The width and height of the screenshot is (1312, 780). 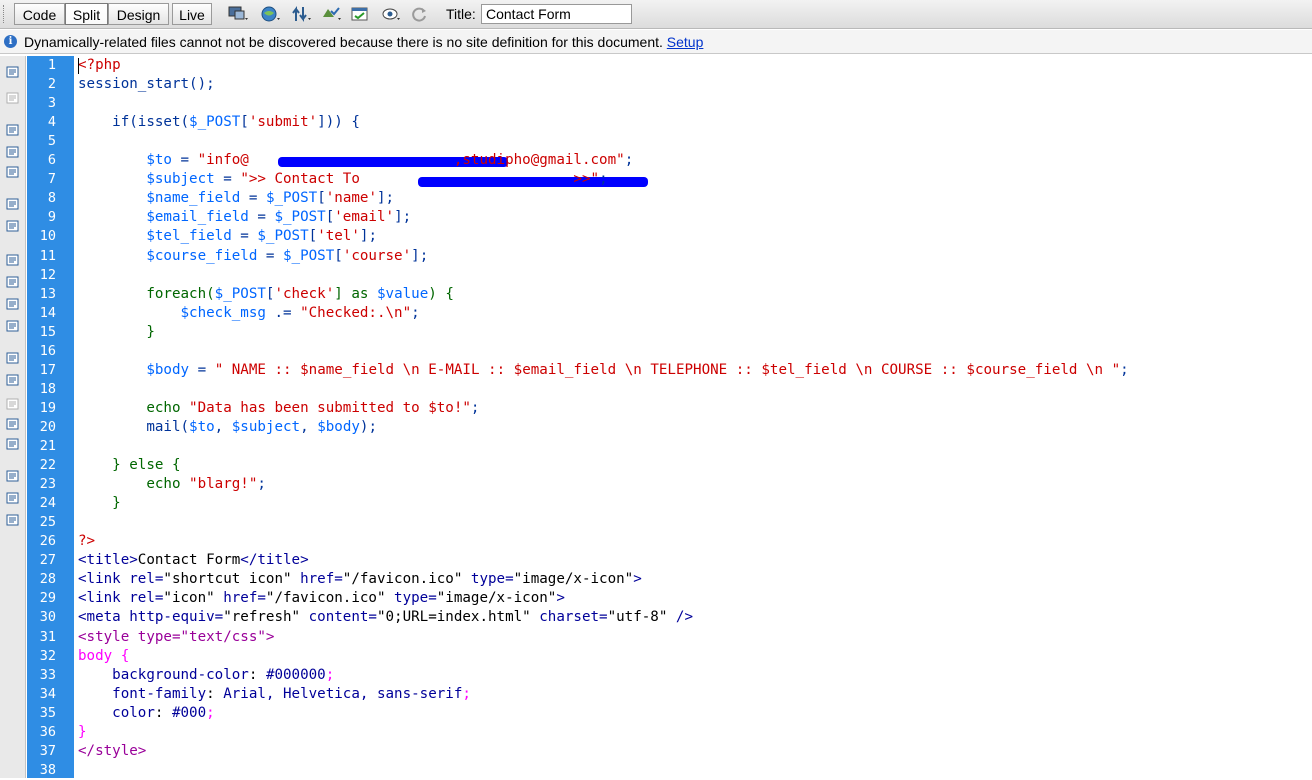 What do you see at coordinates (261, 484) in the screenshot?
I see `code-token: ;` at bounding box center [261, 484].